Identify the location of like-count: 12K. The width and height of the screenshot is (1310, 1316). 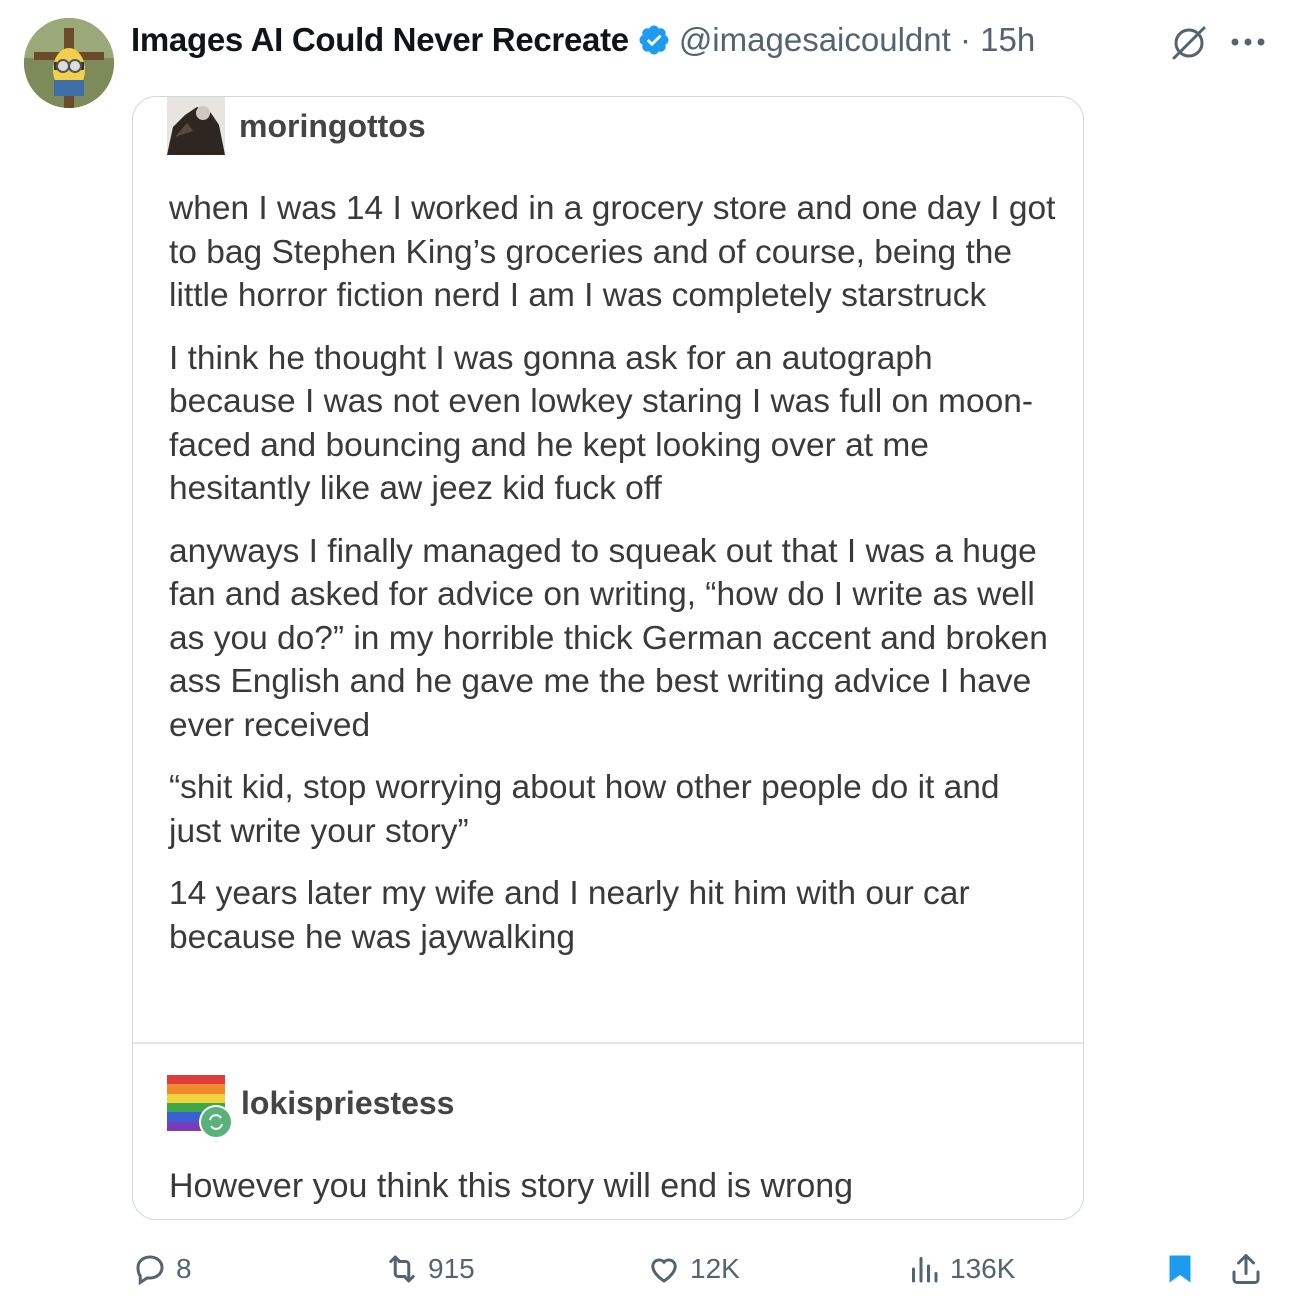
(715, 1268).